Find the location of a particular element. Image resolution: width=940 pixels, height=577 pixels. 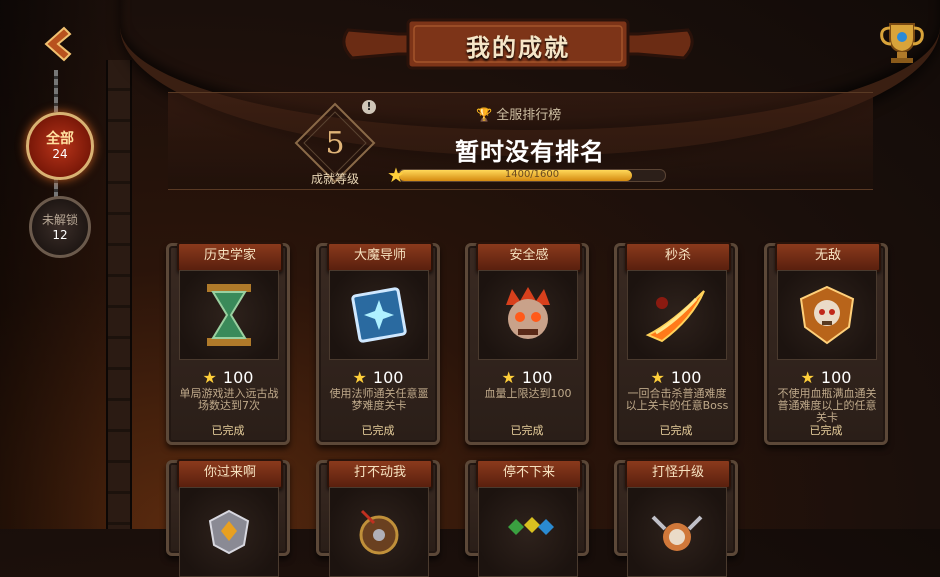

skull-shield-icon is located at coordinates (827, 315).